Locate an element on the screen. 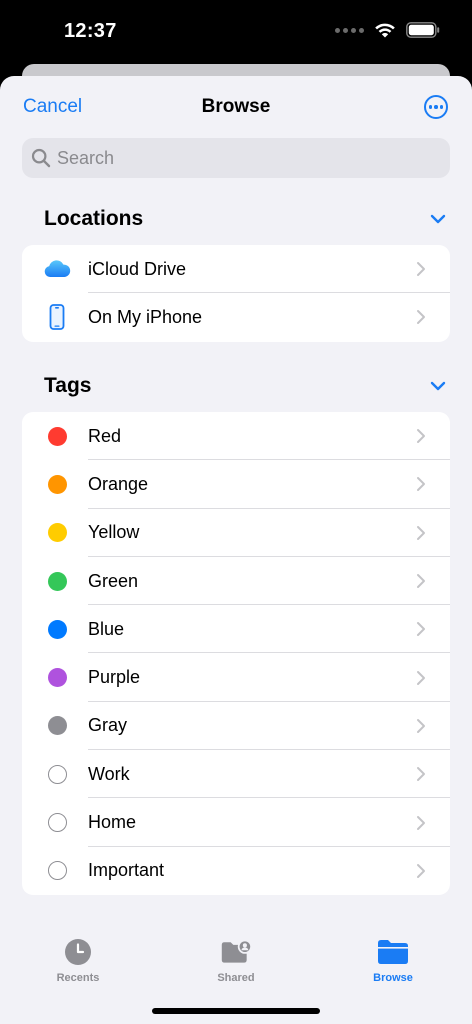 This screenshot has height=1024, width=472. shared-folder-icon is located at coordinates (236, 952).